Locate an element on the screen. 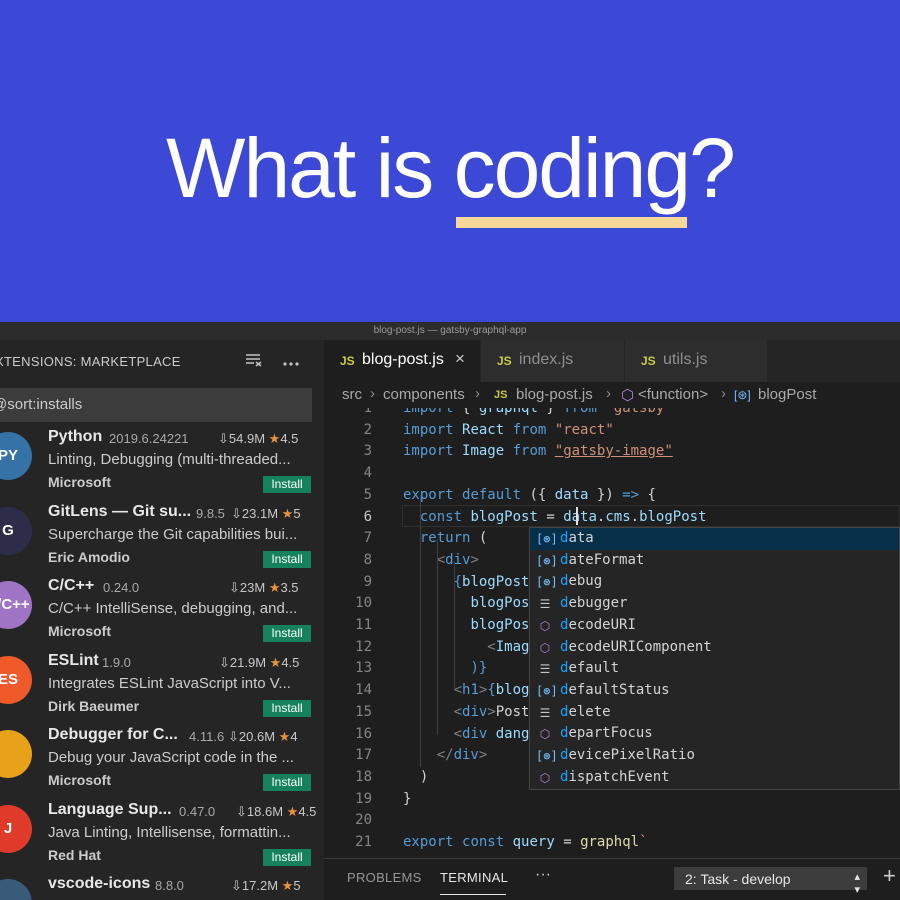 This screenshot has height=900, width=900. add-terminal-button: + is located at coordinates (889, 876).